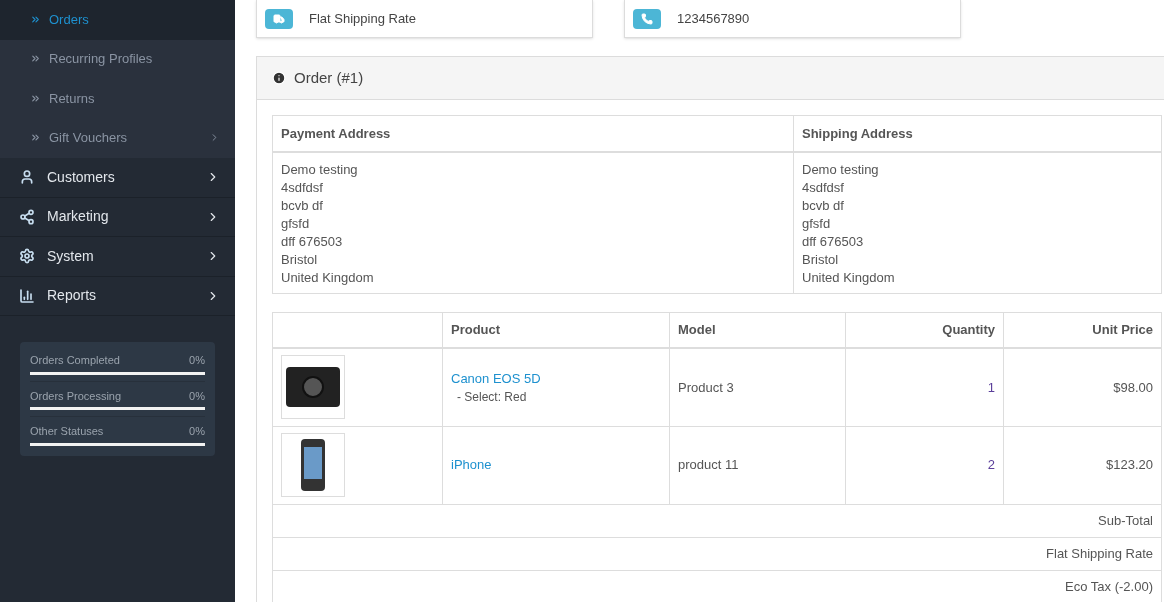  What do you see at coordinates (1082, 465) in the screenshot?
I see `price-cell: $123.20` at bounding box center [1082, 465].